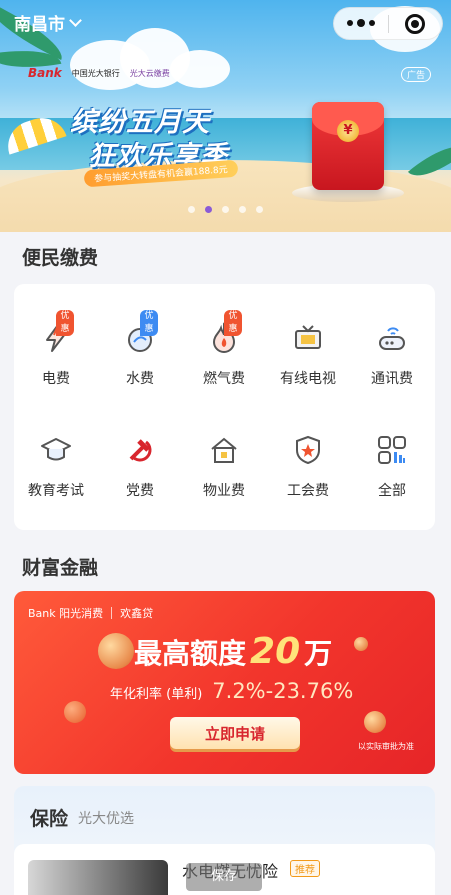 The width and height of the screenshot is (451, 895). What do you see at coordinates (156, 694) in the screenshot?
I see `rate-label: 年化利率 (单利)` at bounding box center [156, 694].